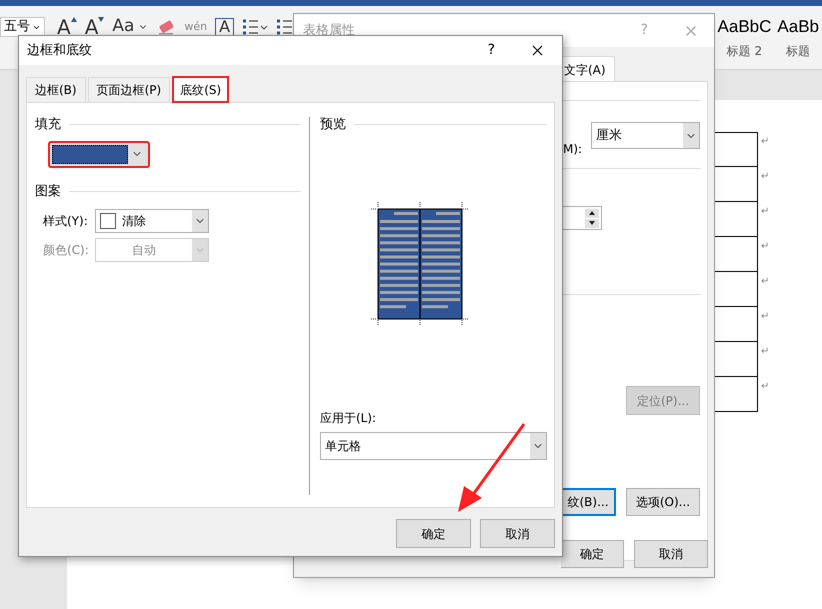 The width and height of the screenshot is (822, 609). What do you see at coordinates (67, 27) in the screenshot?
I see `grow-font-button: A` at bounding box center [67, 27].